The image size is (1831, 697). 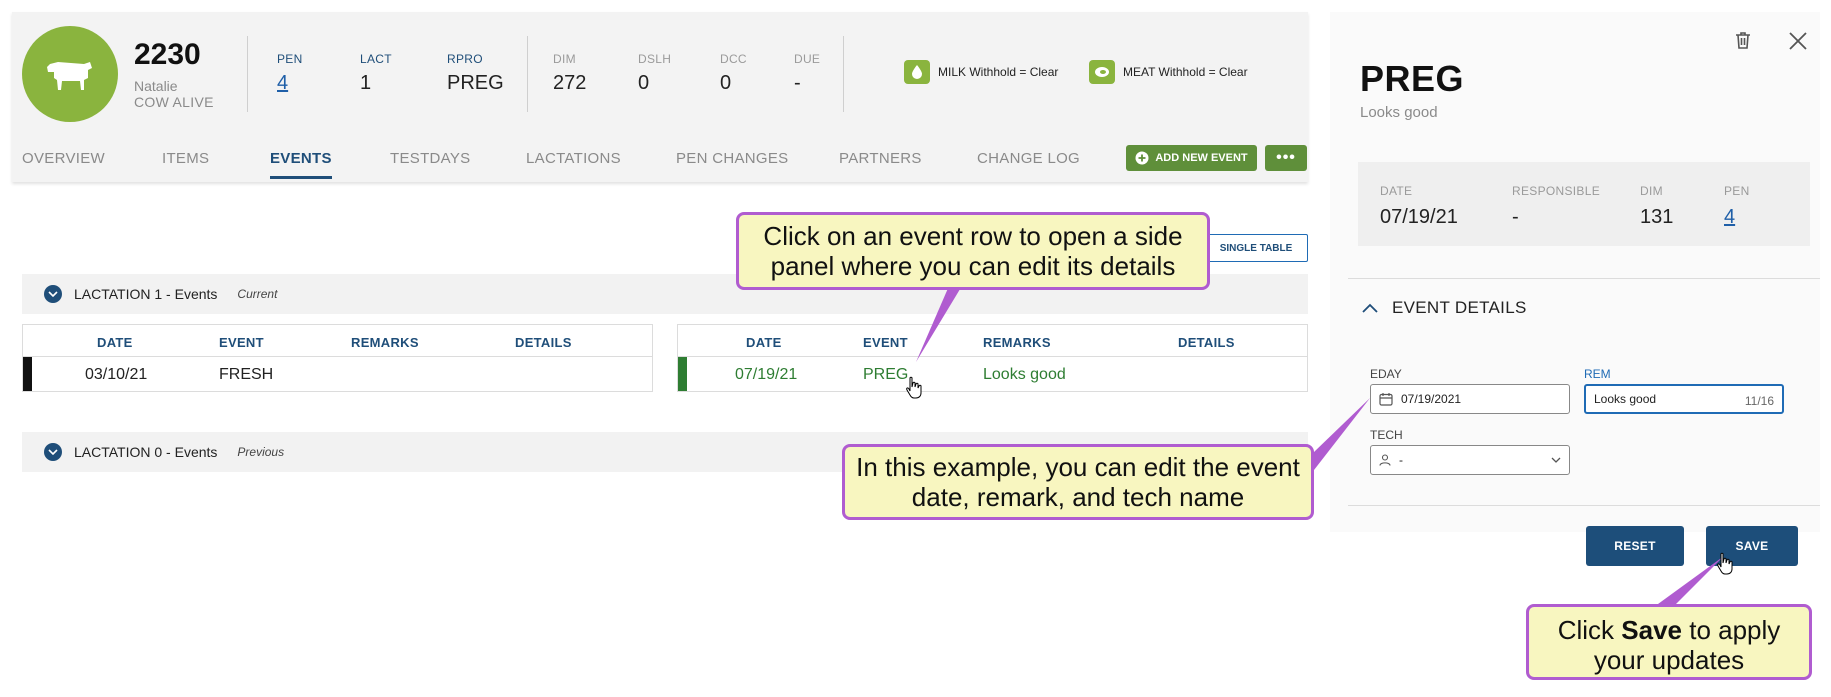 I want to click on lactation-title: LACTATION 1 - Events, so click(x=146, y=294).